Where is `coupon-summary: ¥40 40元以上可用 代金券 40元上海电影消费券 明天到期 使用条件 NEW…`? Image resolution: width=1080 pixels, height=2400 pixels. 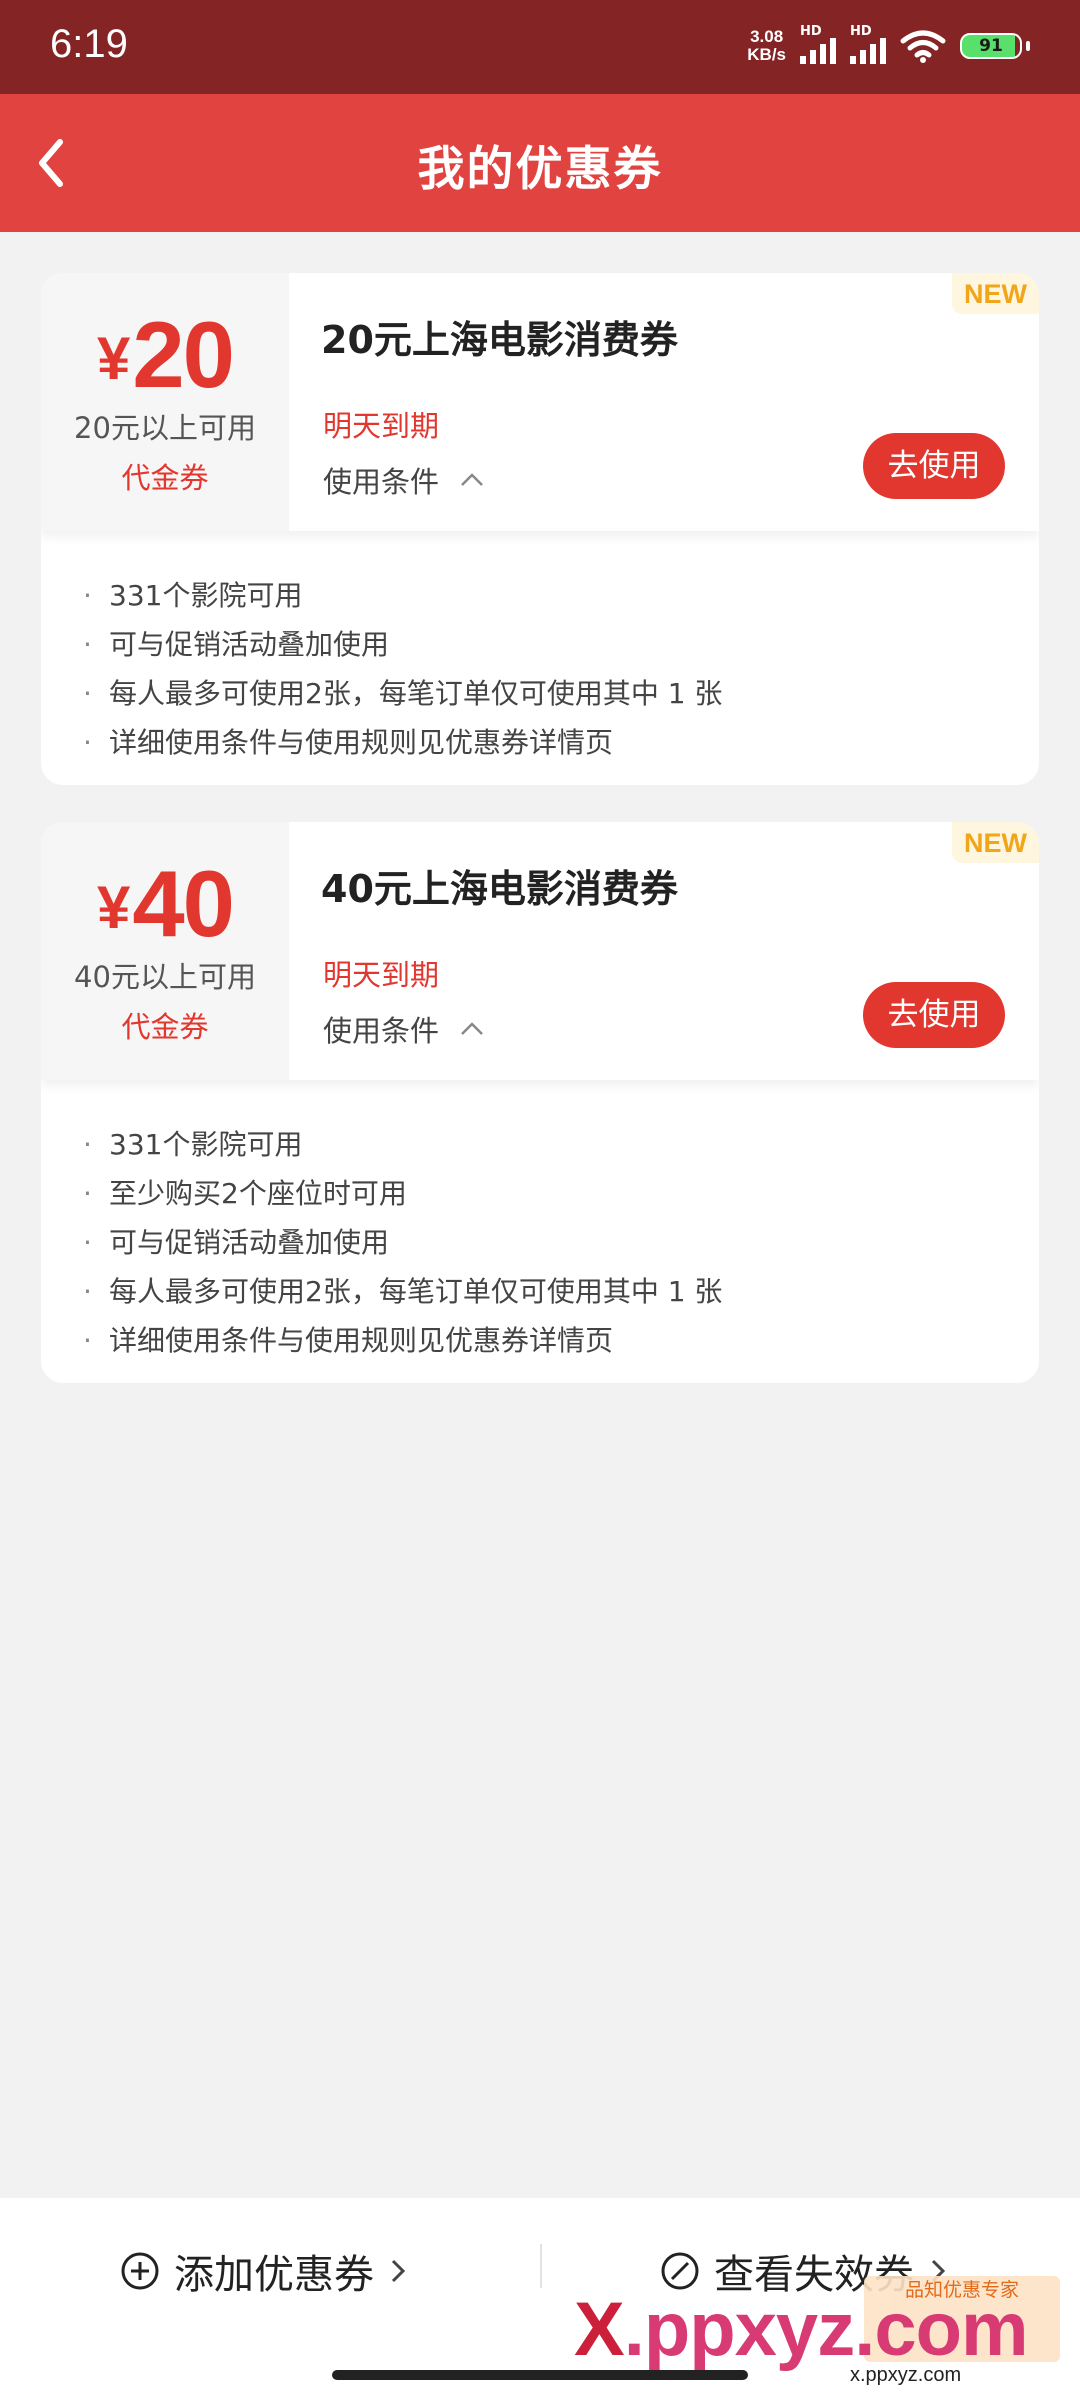 coupon-summary: ¥40 40元以上可用 代金券 40元上海电影消费券 明天到期 使用条件 NEW… is located at coordinates (540, 951).